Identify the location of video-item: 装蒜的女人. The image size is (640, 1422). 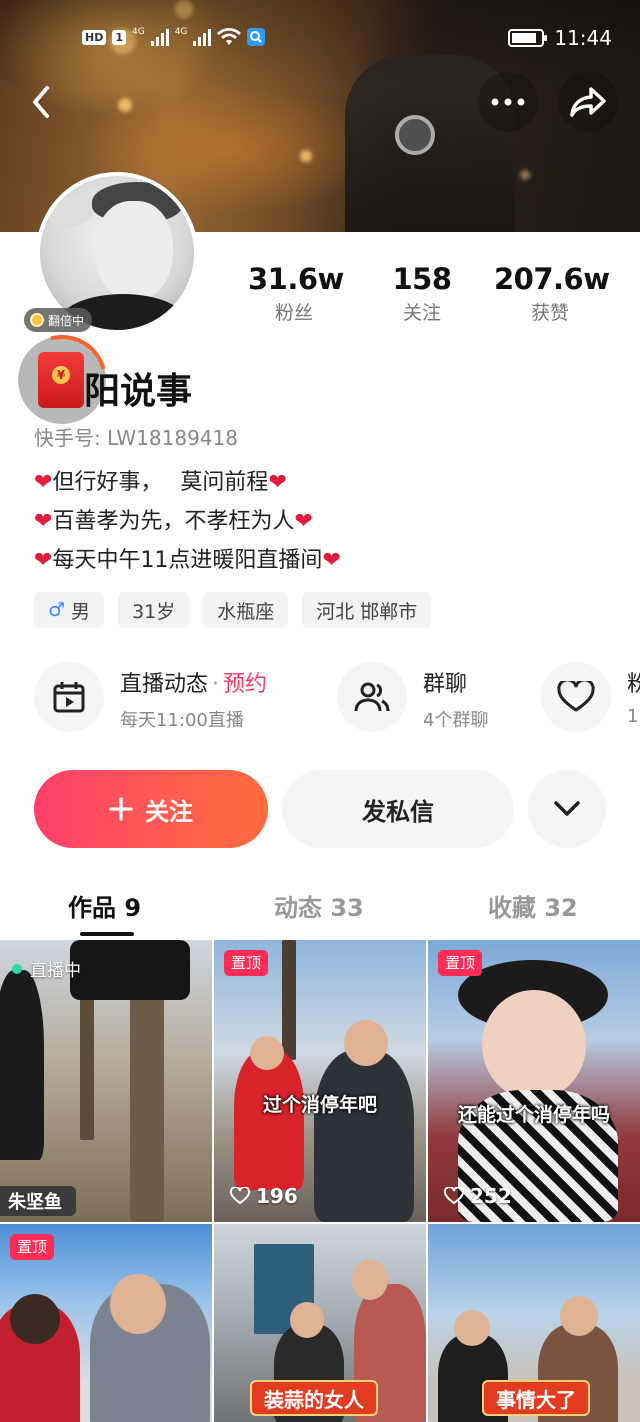
(320, 1323).